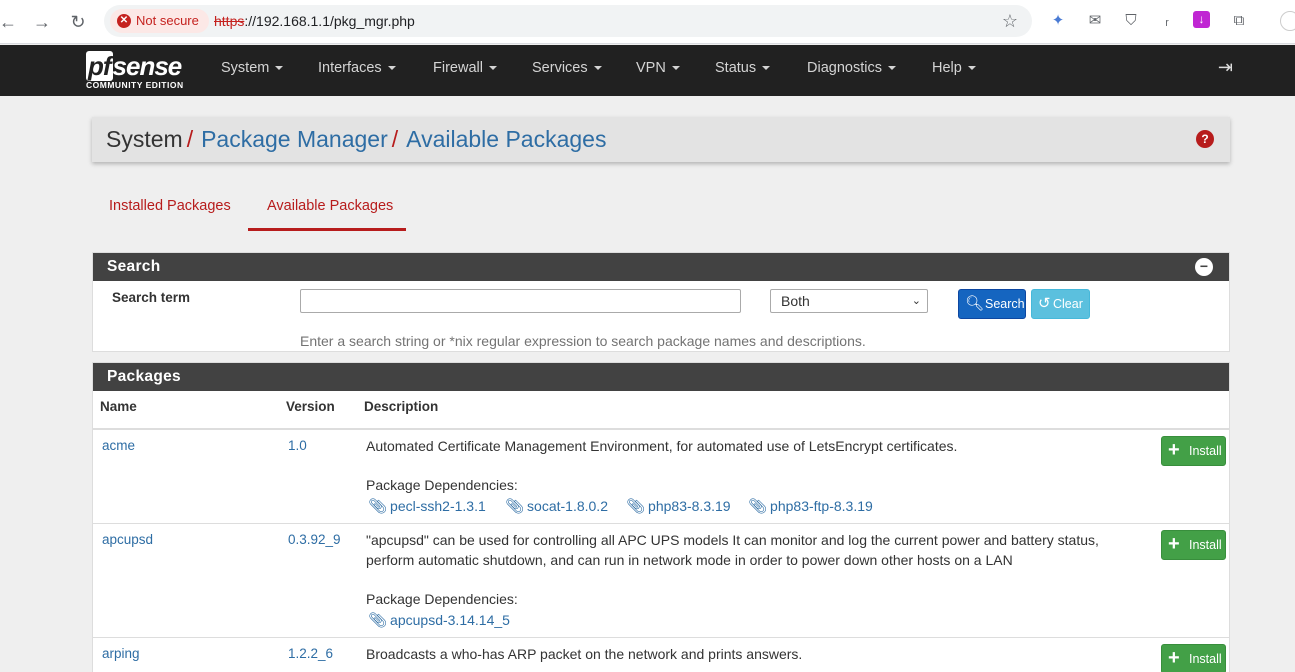 This screenshot has width=1295, height=672. I want to click on search-panel-title: Search, so click(661, 267).